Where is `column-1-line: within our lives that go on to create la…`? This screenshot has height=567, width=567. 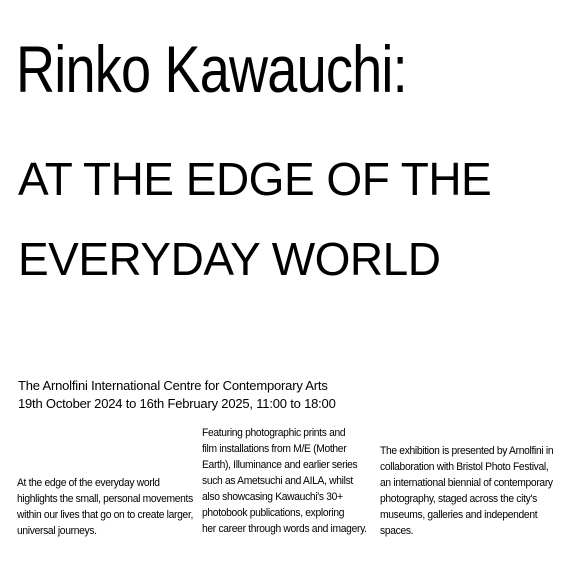 column-1-line: within our lives that go on to create la… is located at coordinates (105, 515).